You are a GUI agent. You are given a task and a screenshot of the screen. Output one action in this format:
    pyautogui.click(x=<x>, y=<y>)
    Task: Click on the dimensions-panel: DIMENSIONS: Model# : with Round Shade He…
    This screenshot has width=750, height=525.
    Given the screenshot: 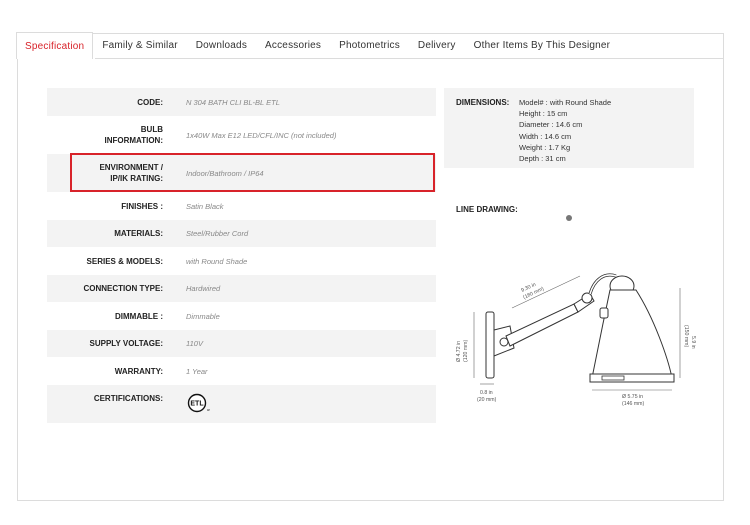 What is the action you would take?
    pyautogui.click(x=569, y=128)
    